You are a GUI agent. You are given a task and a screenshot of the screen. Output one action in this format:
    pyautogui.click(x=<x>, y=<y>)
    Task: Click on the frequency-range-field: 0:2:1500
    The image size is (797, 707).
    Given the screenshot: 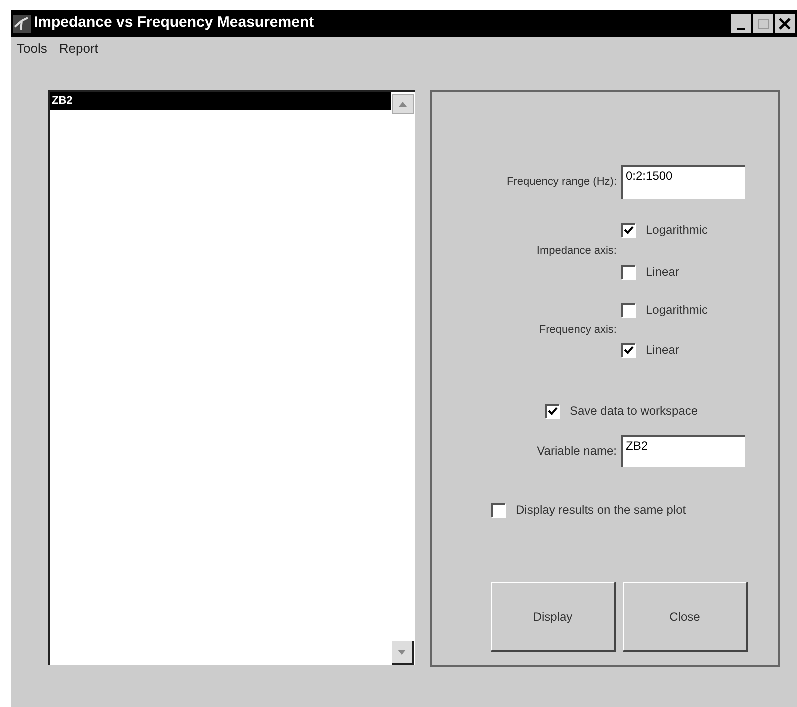 What is the action you would take?
    pyautogui.click(x=683, y=182)
    